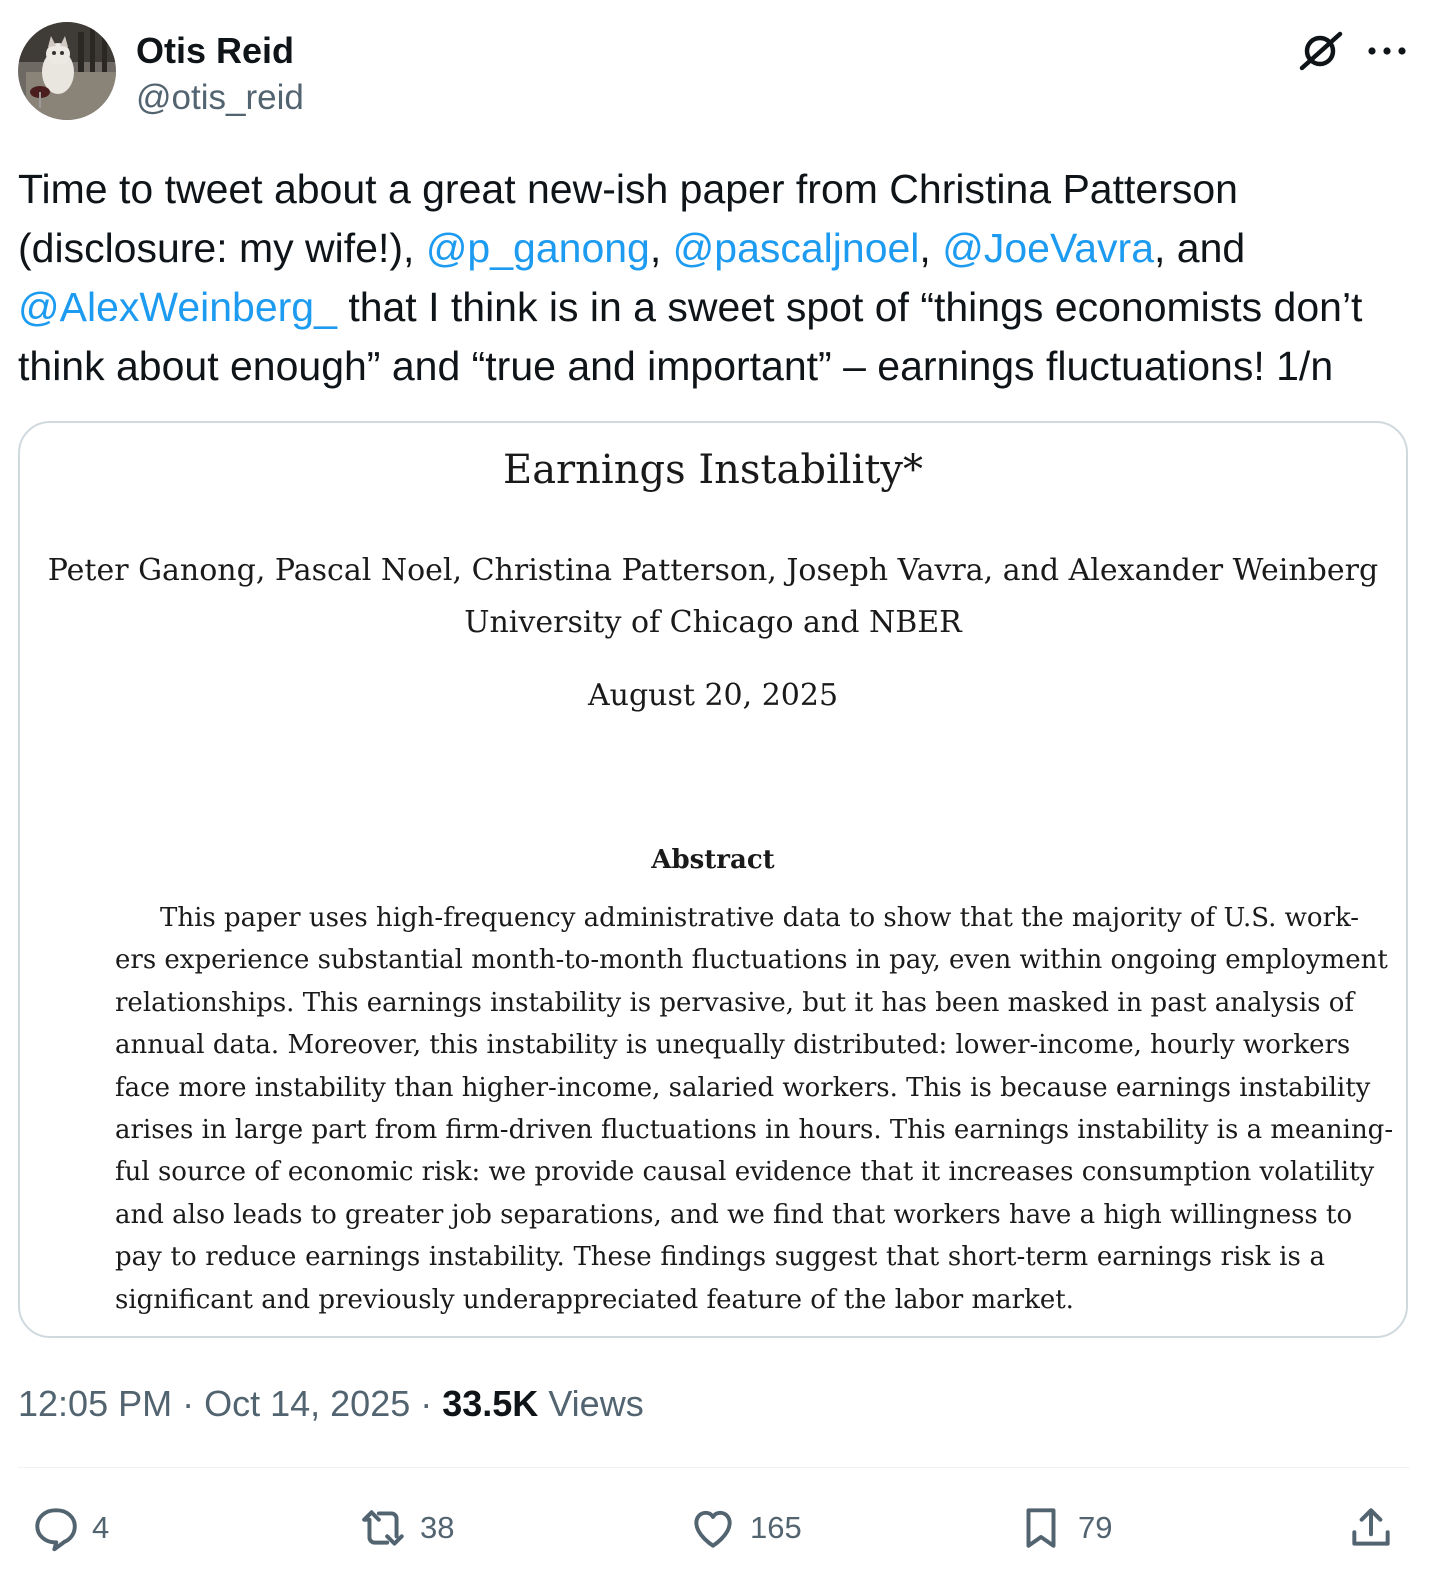  What do you see at coordinates (437, 1527) in the screenshot?
I see `repost-count: 38` at bounding box center [437, 1527].